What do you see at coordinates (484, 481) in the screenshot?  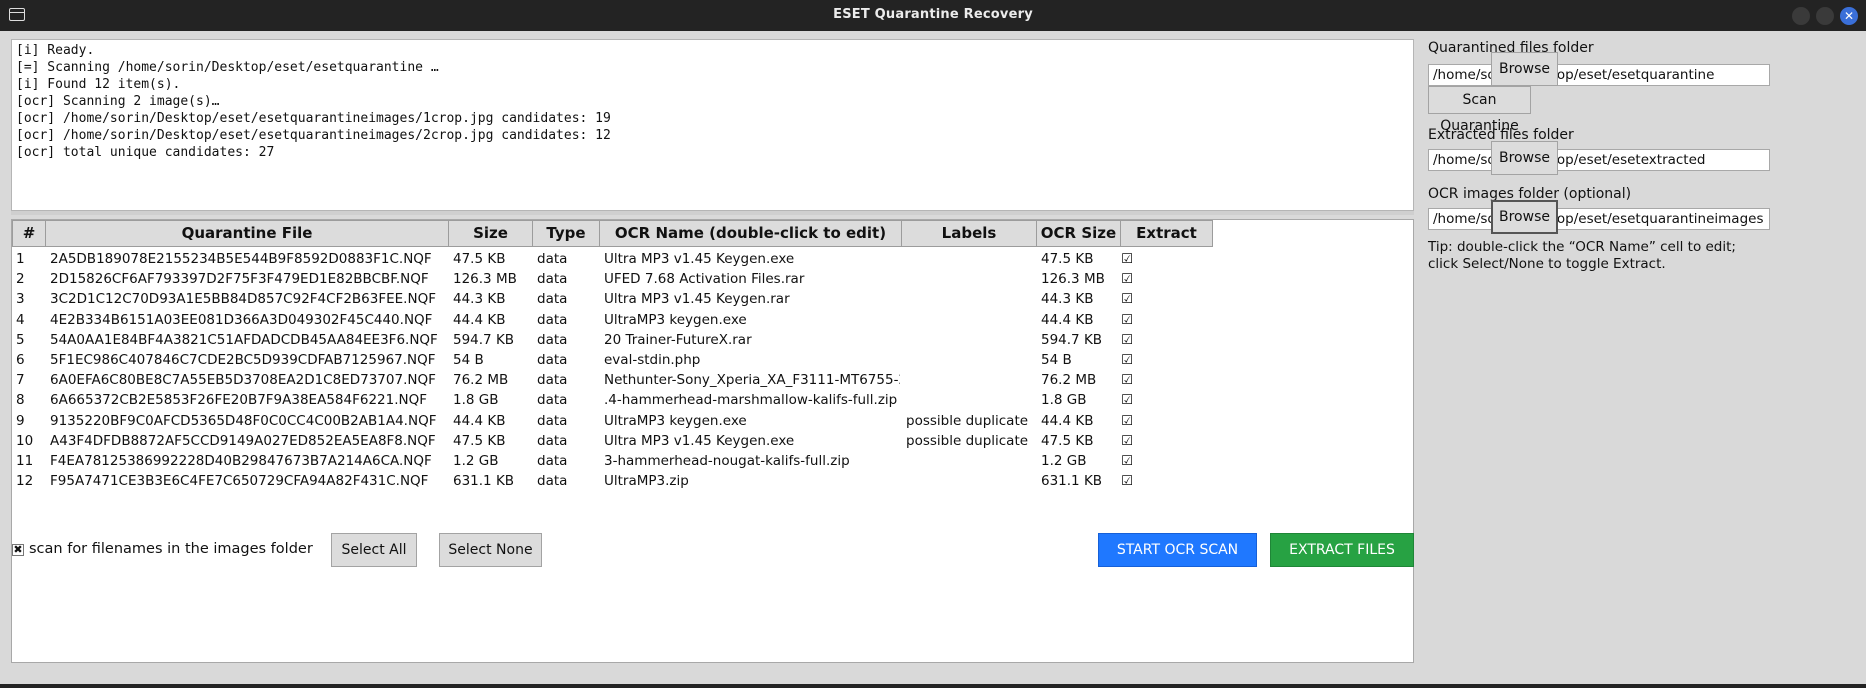 I see `table-cell-size: 631.1 KB` at bounding box center [484, 481].